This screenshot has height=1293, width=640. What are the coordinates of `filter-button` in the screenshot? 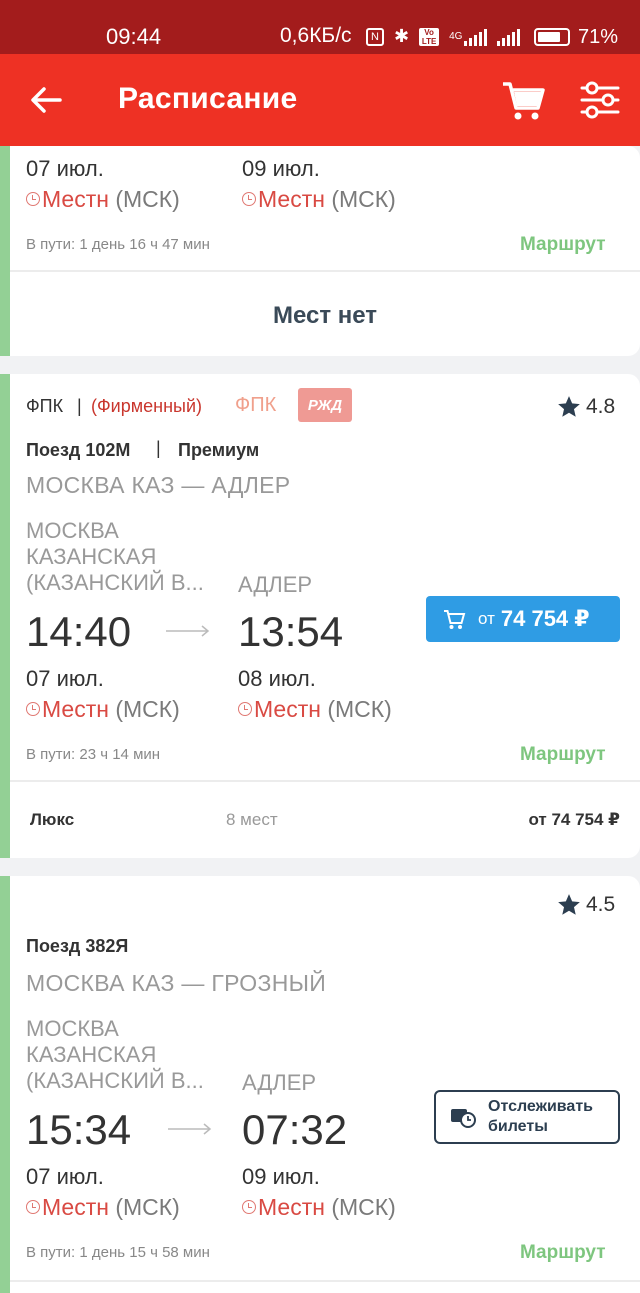 It's located at (600, 100).